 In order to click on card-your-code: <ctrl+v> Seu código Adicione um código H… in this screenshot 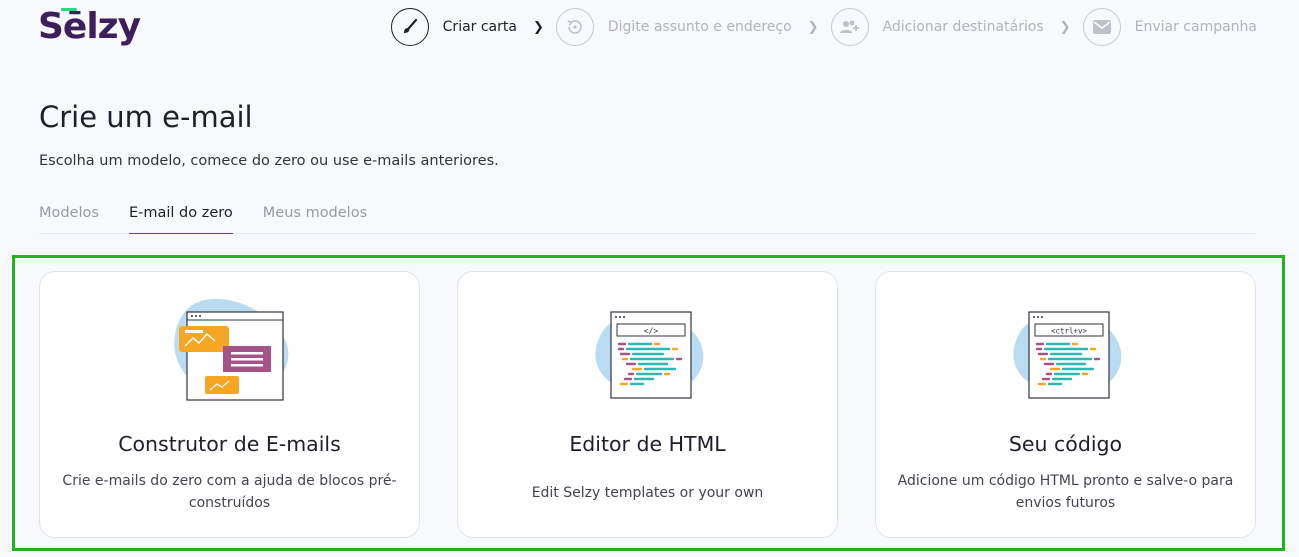, I will do `click(1065, 404)`.